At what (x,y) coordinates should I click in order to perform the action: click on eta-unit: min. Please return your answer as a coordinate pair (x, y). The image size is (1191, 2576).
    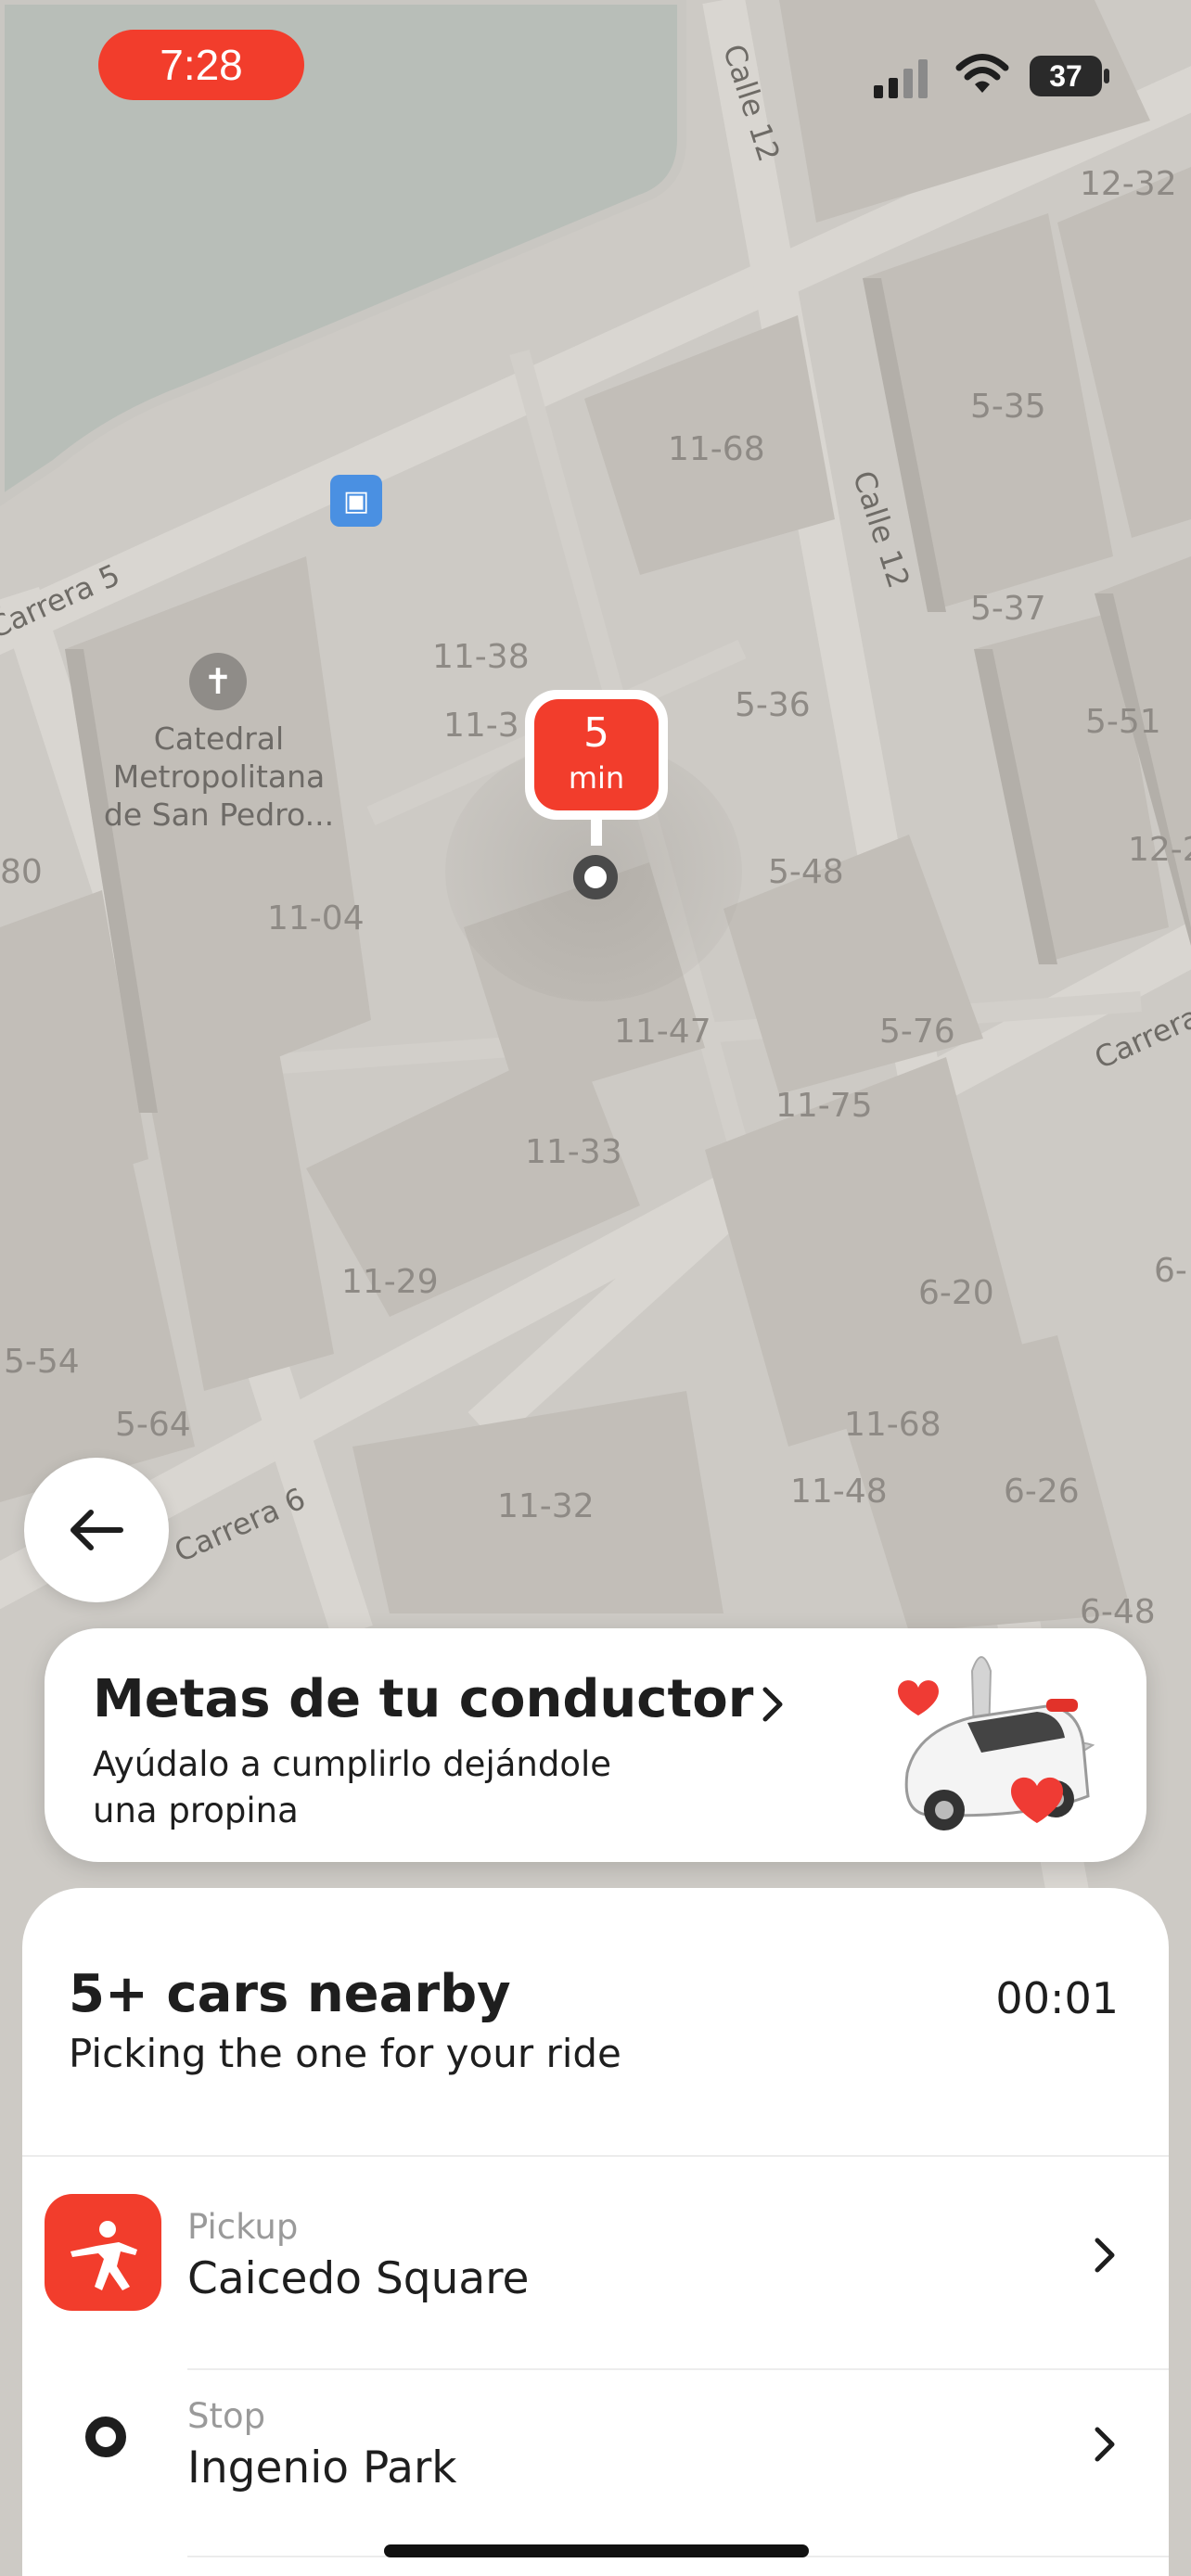
    Looking at the image, I should click on (597, 778).